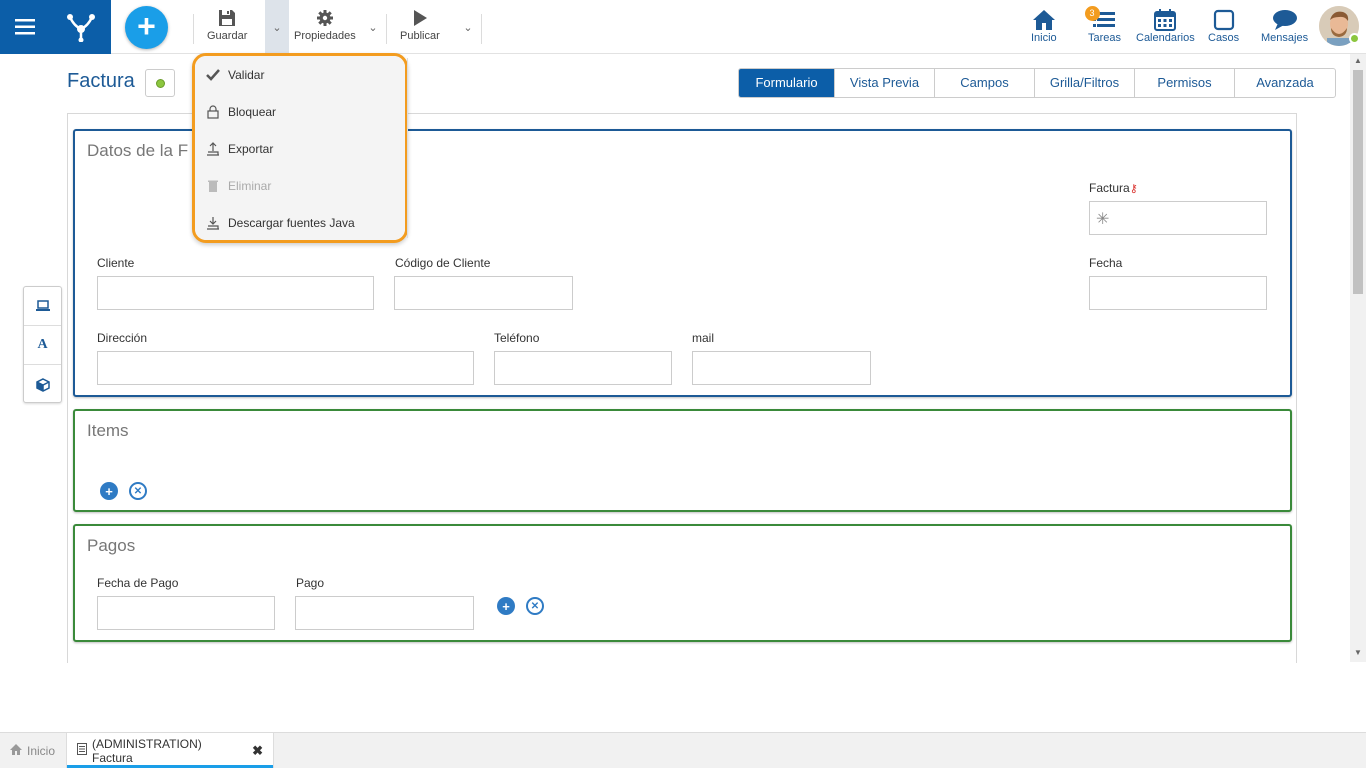 The image size is (1366, 768). I want to click on close-icon: ✕, so click(138, 491).